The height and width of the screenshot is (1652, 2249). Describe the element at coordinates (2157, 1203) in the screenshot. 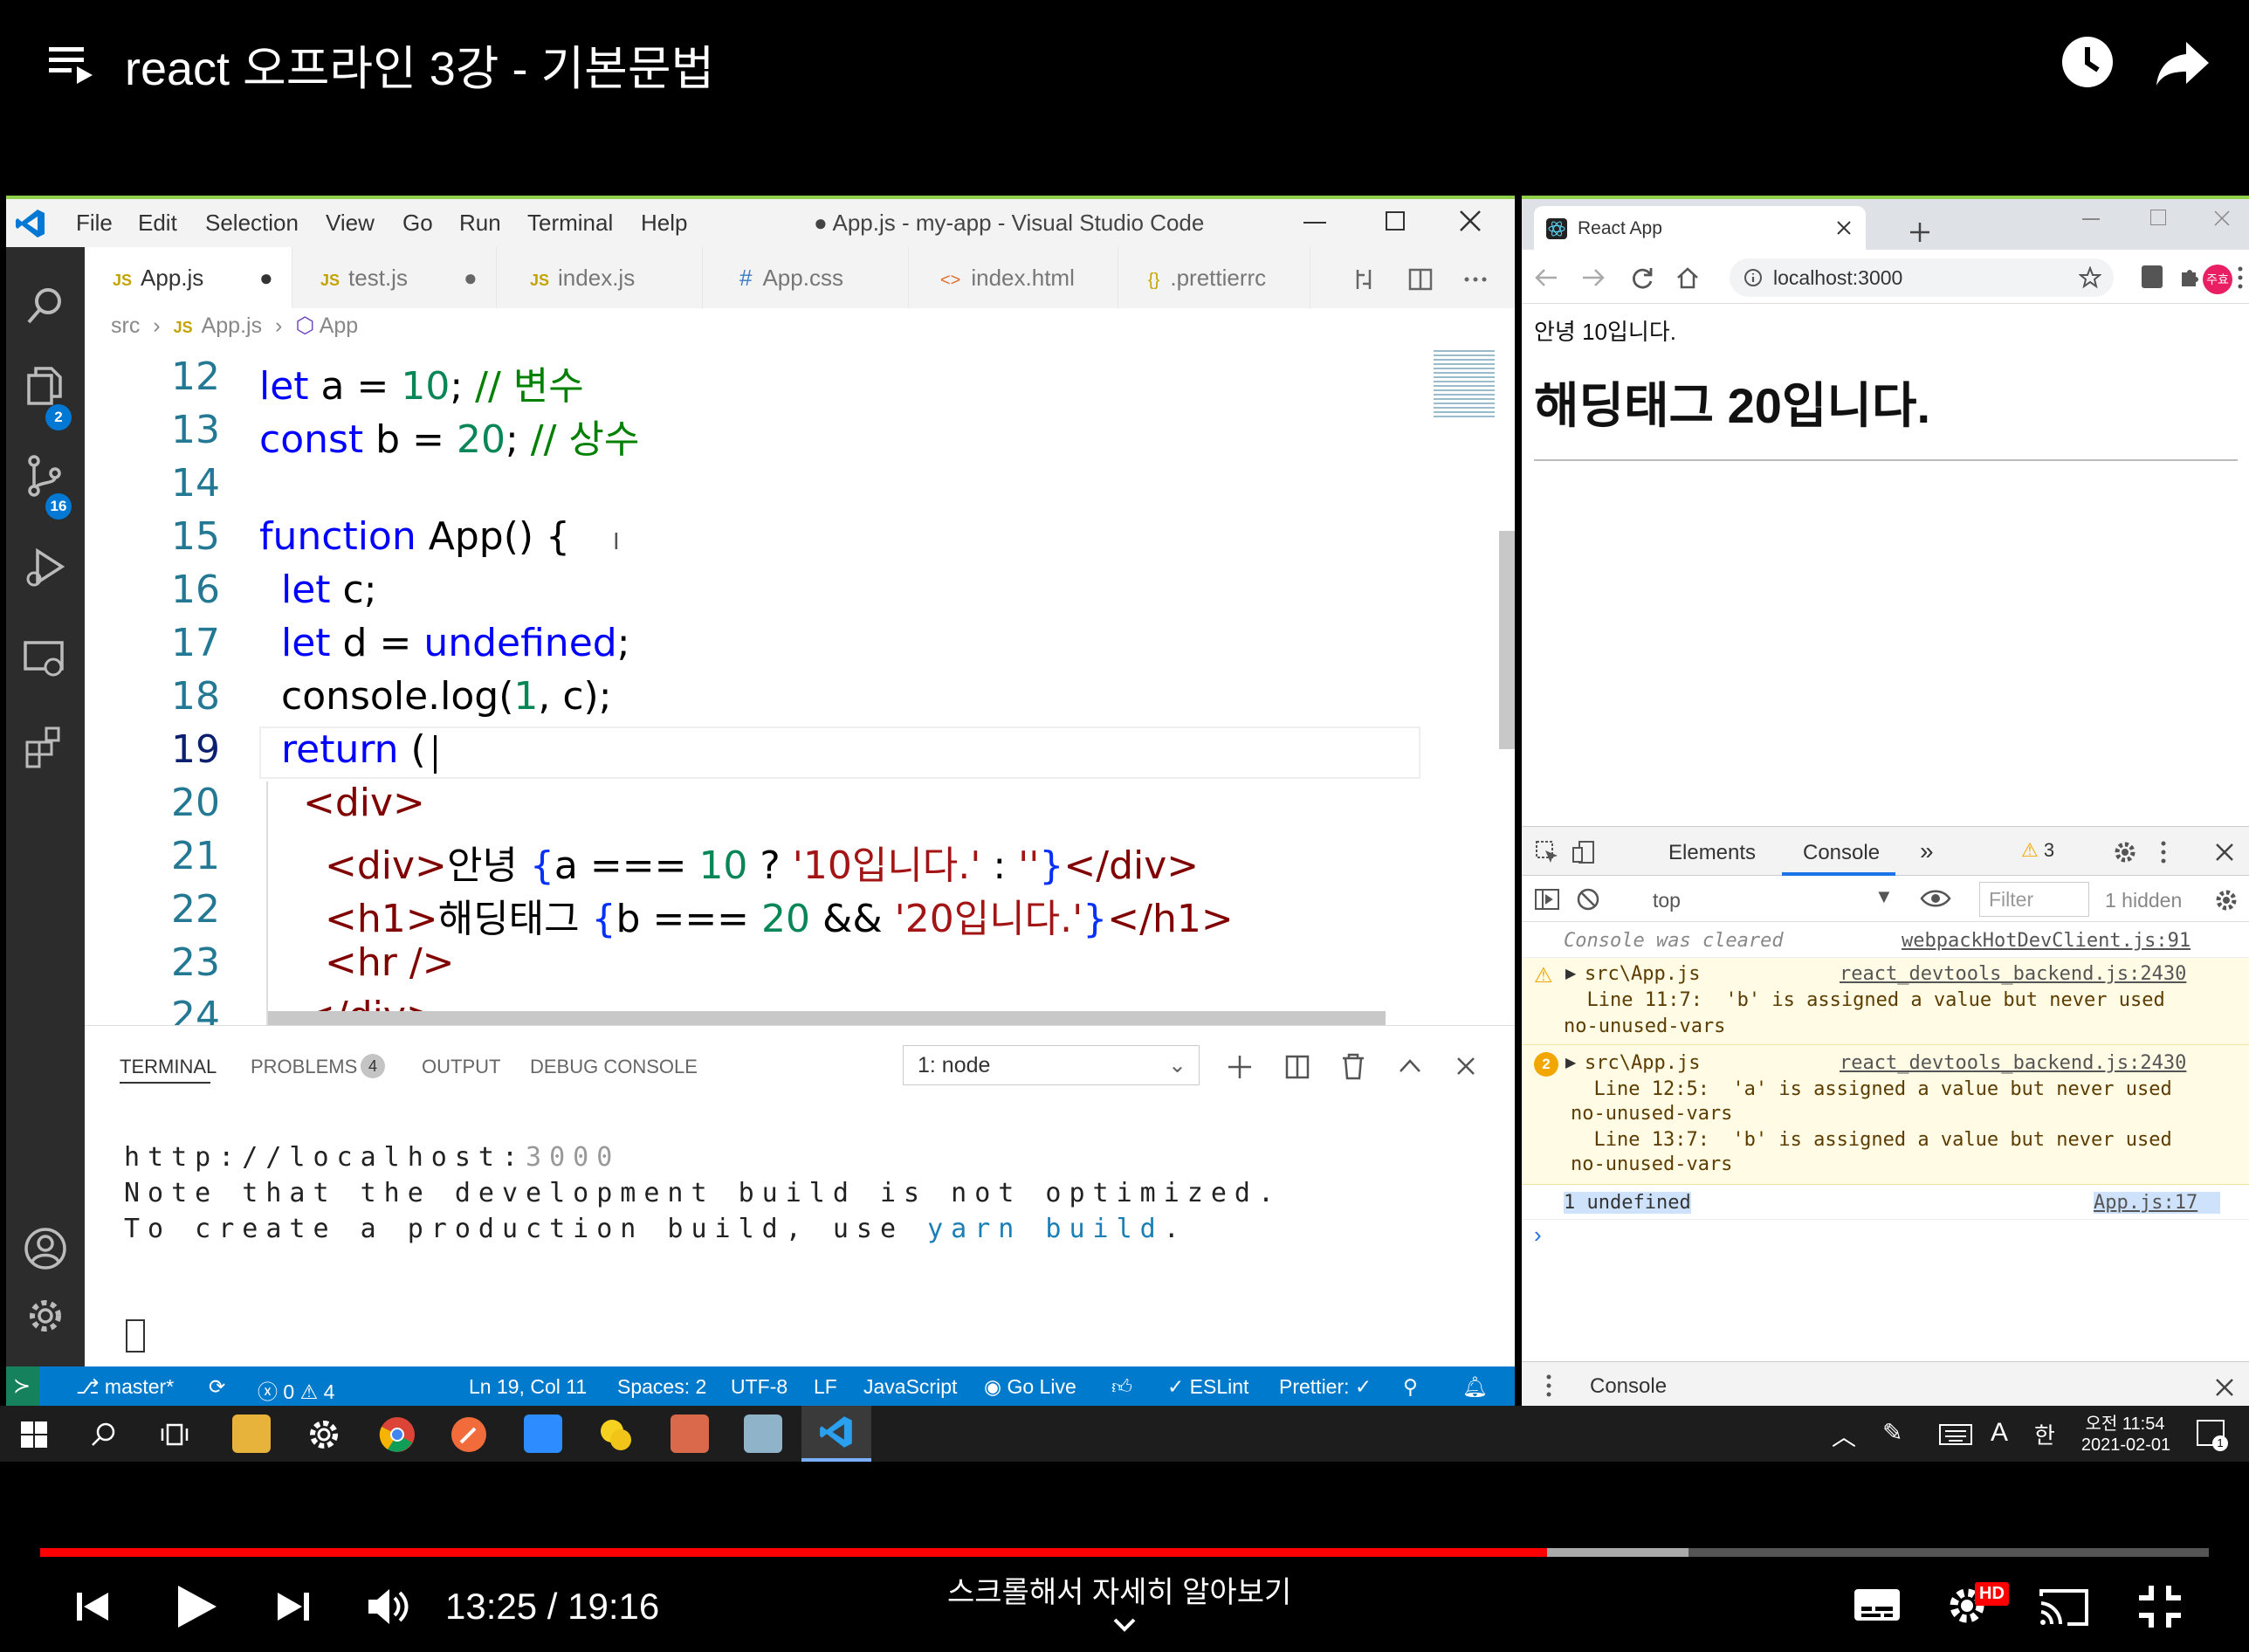

I see `source-link: App.js:17` at that location.